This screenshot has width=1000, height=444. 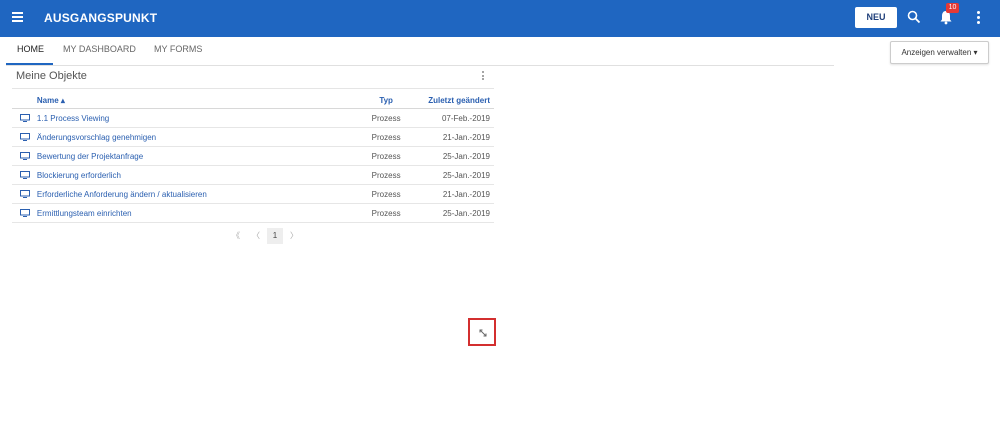 What do you see at coordinates (236, 235) in the screenshot?
I see `first-page-button: 《` at bounding box center [236, 235].